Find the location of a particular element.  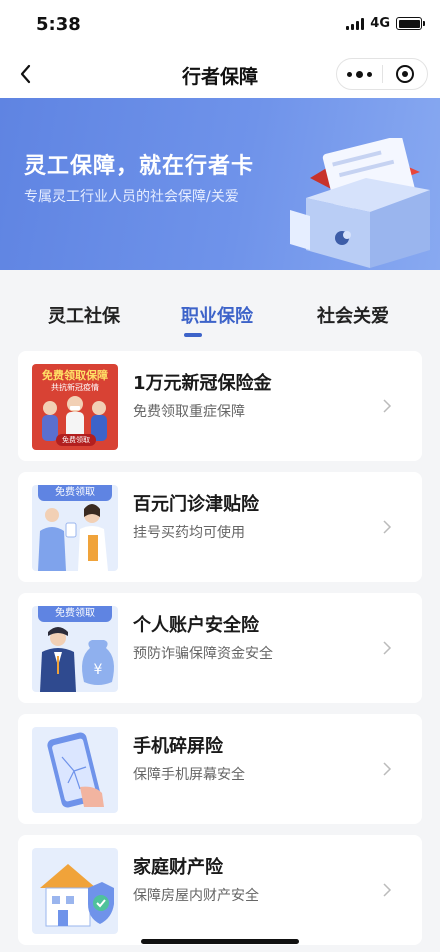

close-program-button is located at coordinates (405, 74).